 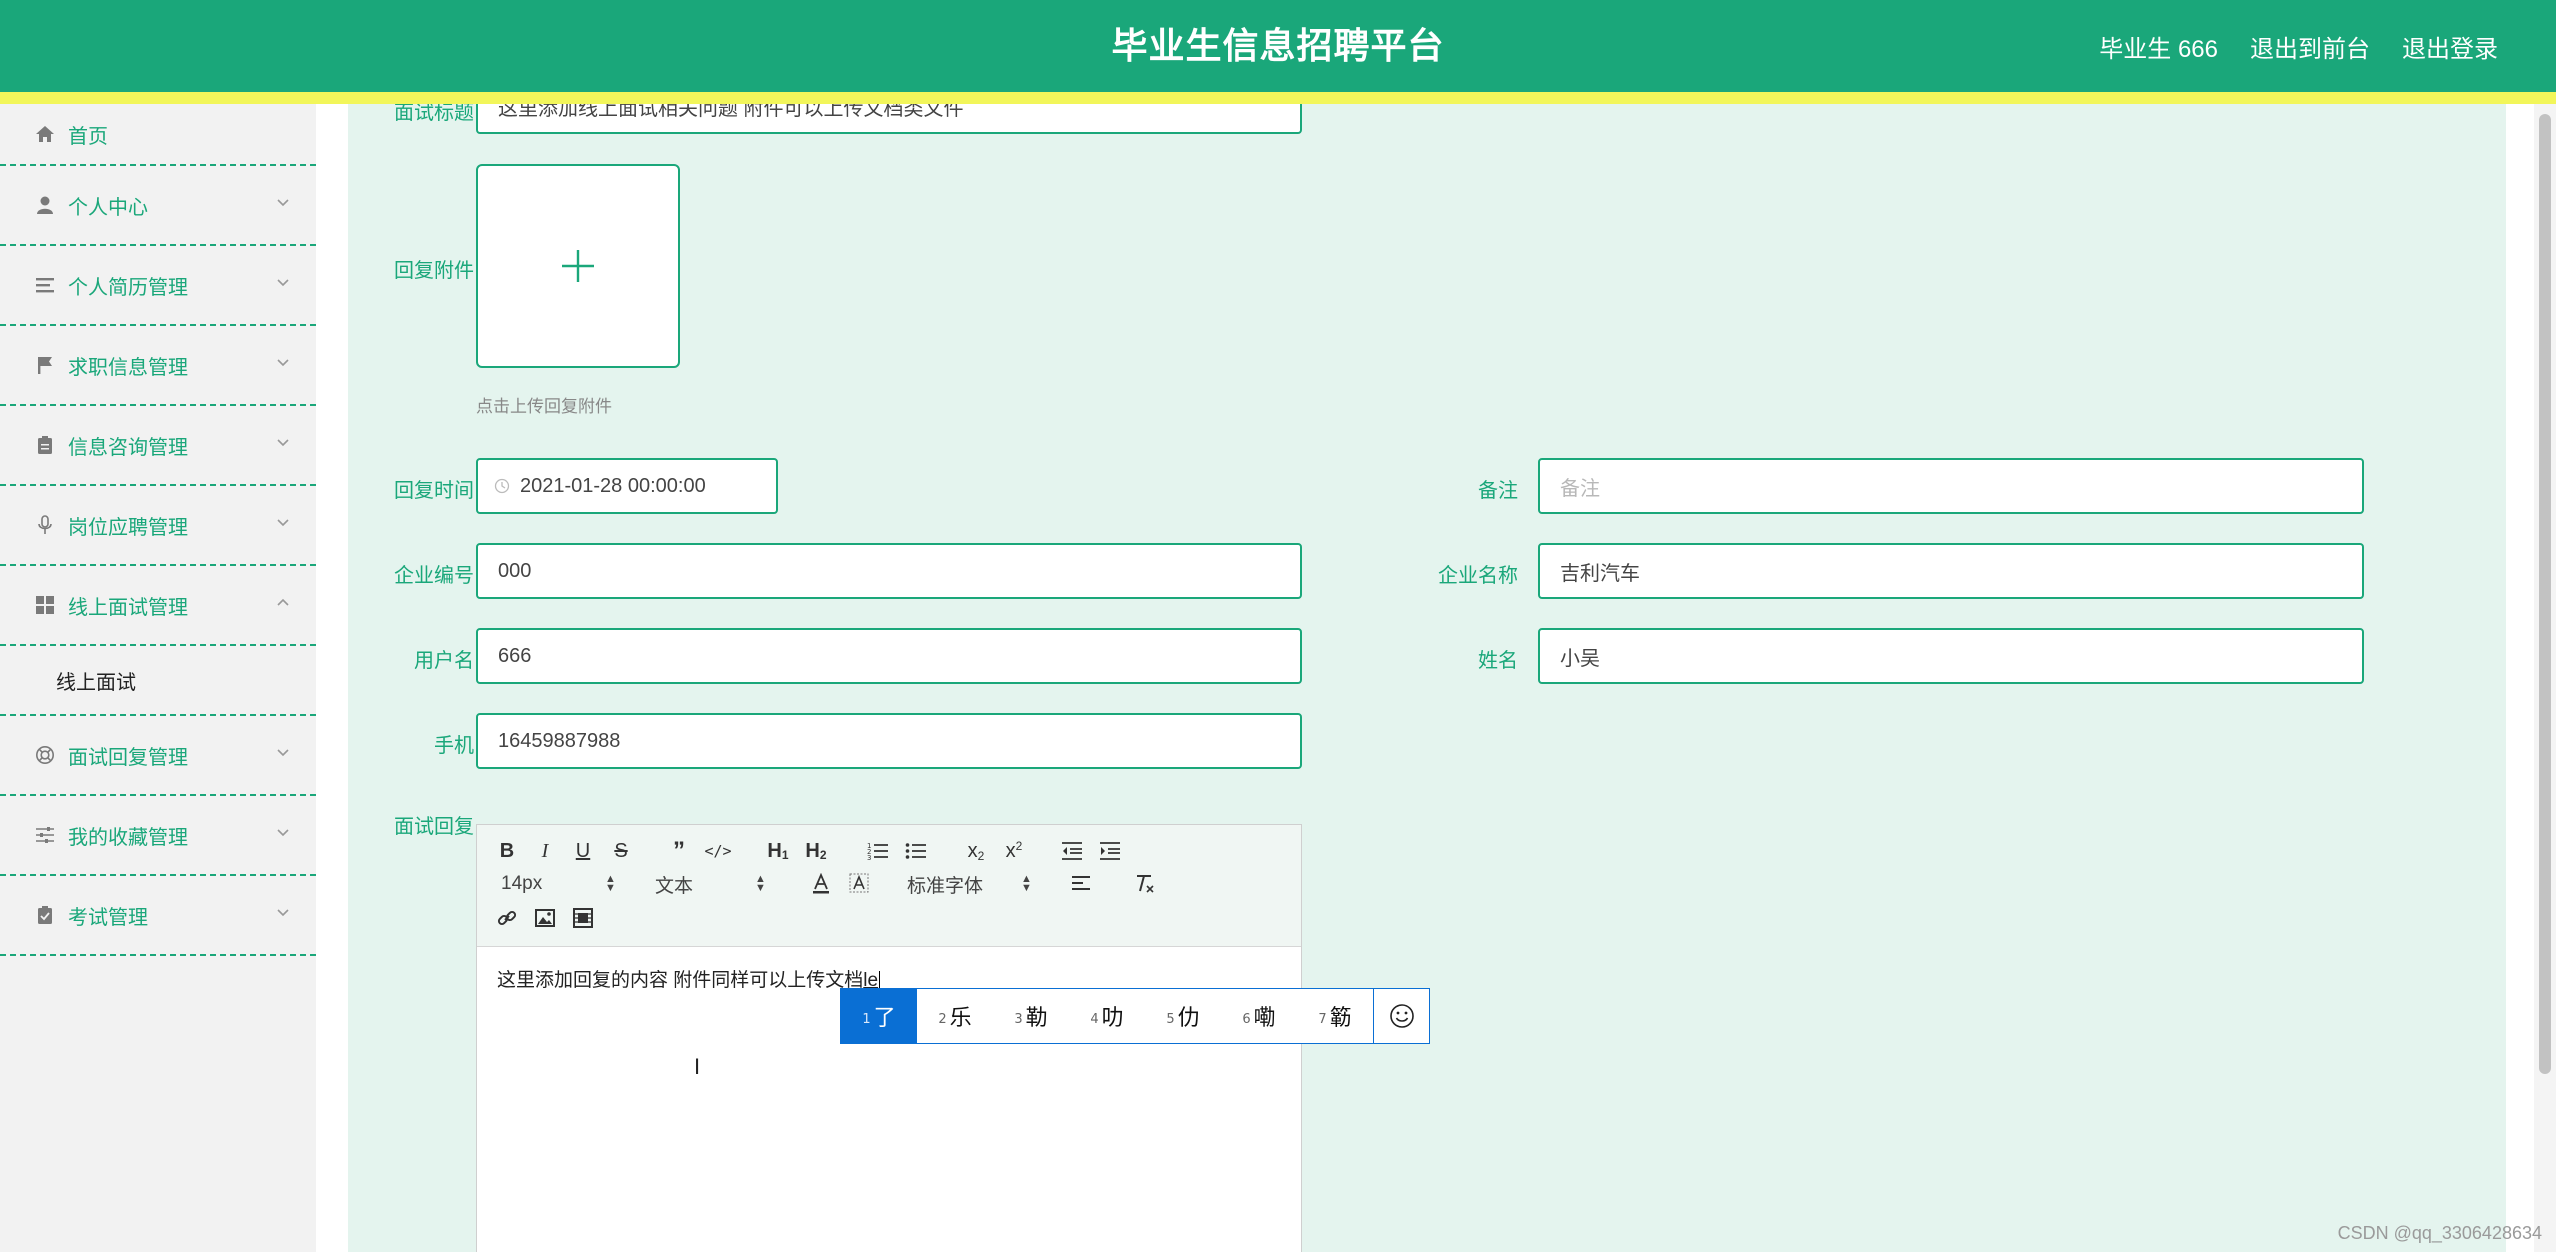 What do you see at coordinates (158, 836) in the screenshot?
I see `sidebar-item-favorites: 我的收藏管理` at bounding box center [158, 836].